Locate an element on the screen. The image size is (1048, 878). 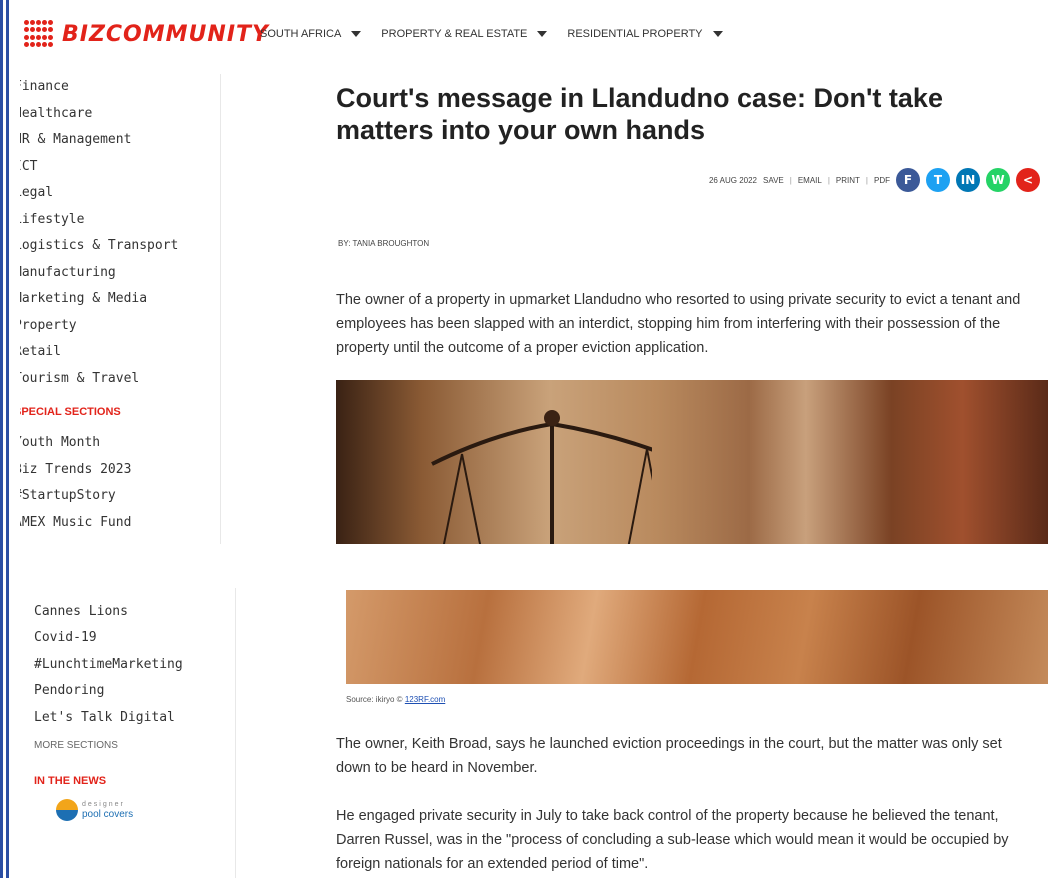
sidebar-item-lunchtime: #LunchtimeMarketing is located at coordinates (134, 665).